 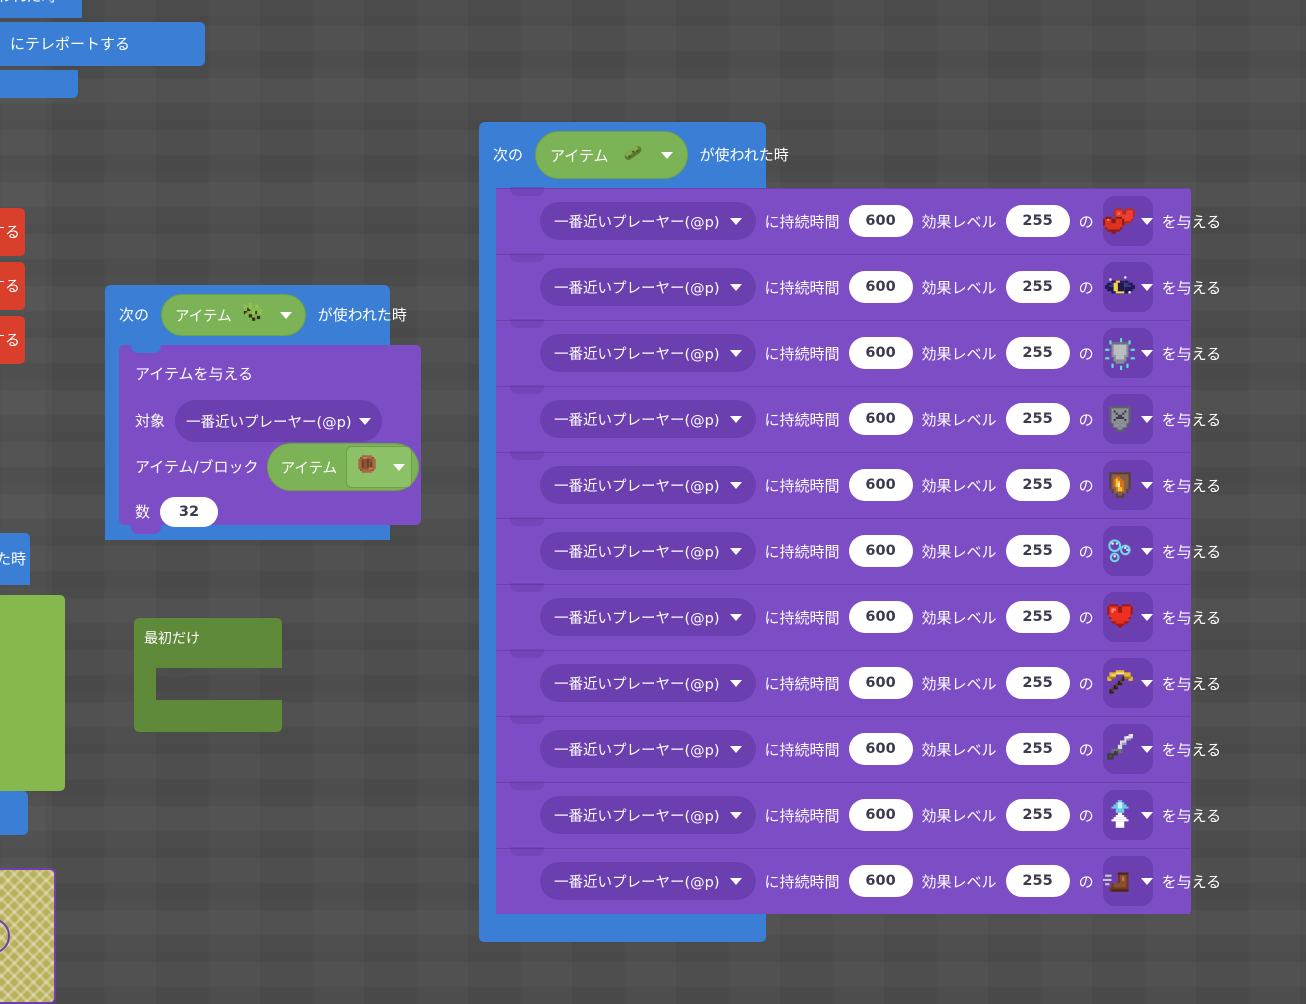 What do you see at coordinates (189, 512) in the screenshot?
I see `give-item-count-field: 32` at bounding box center [189, 512].